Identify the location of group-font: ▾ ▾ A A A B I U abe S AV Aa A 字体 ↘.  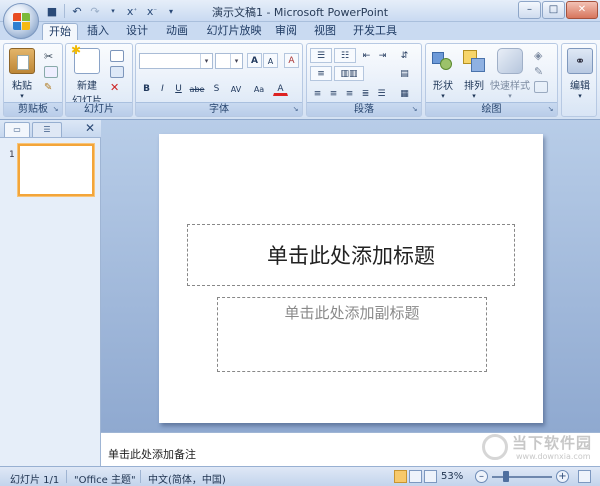
(219, 80).